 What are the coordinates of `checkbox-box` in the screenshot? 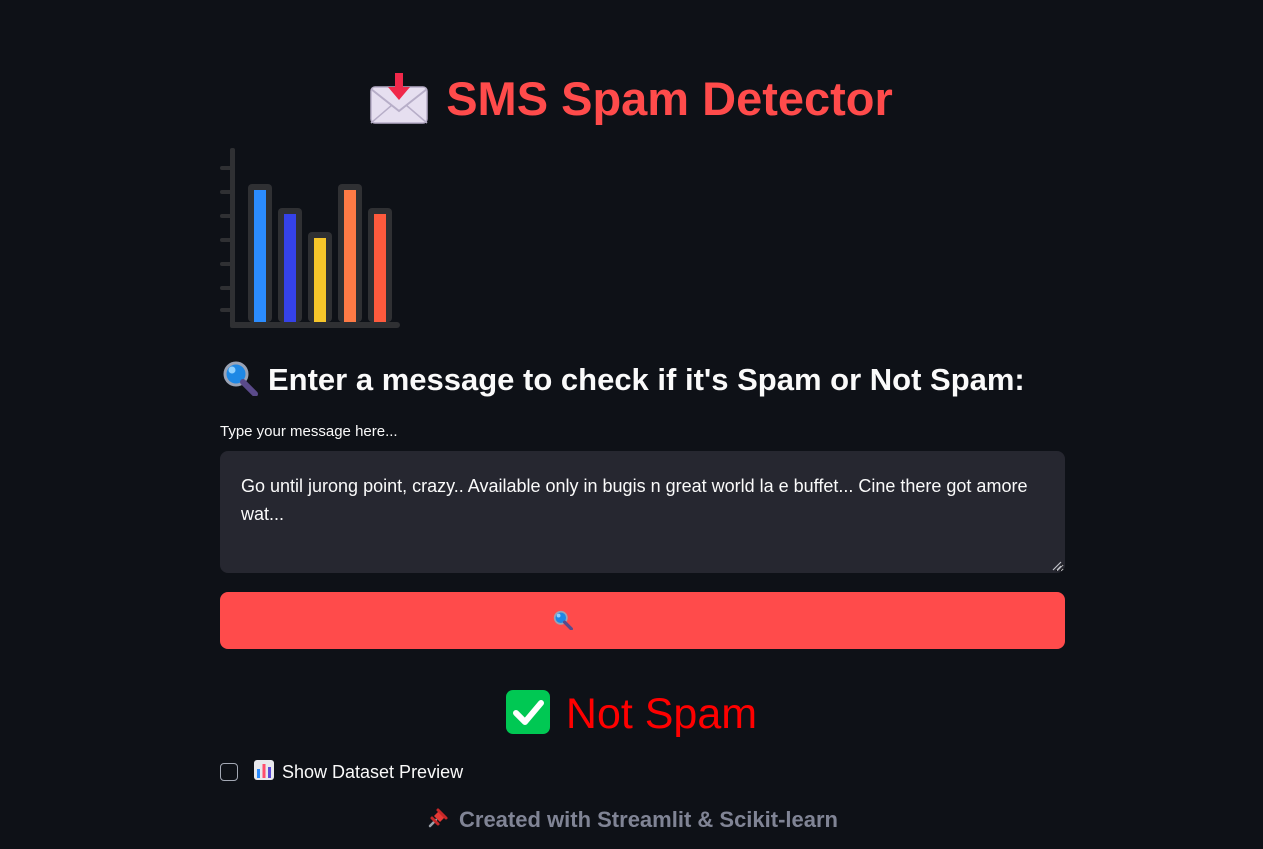 It's located at (229, 772).